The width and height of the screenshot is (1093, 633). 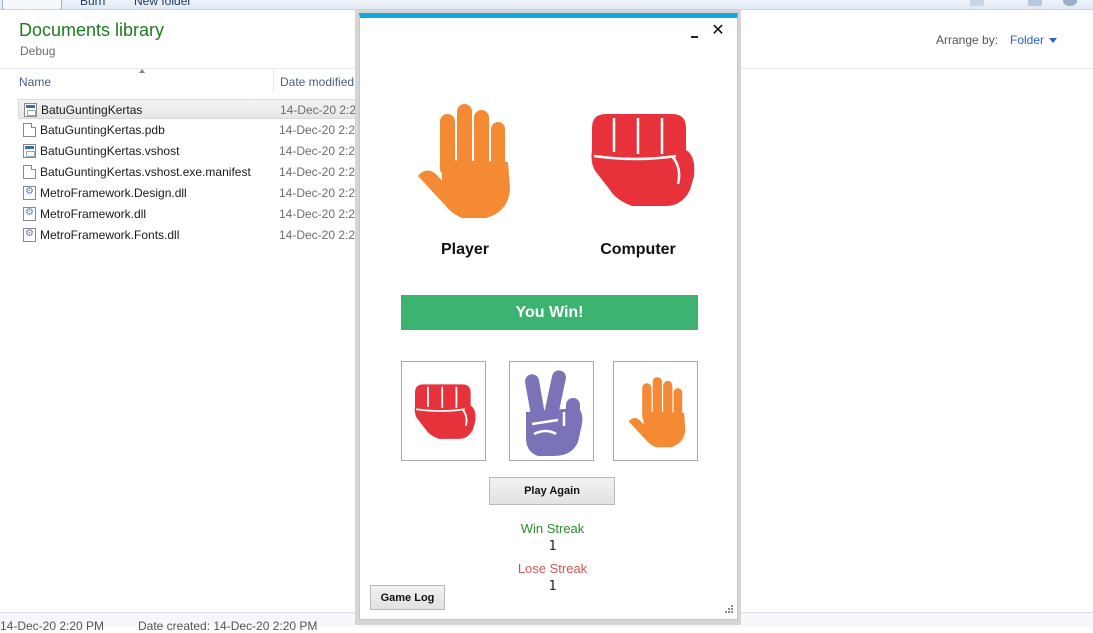 What do you see at coordinates (142, 71) in the screenshot?
I see `sort-ascending-icon` at bounding box center [142, 71].